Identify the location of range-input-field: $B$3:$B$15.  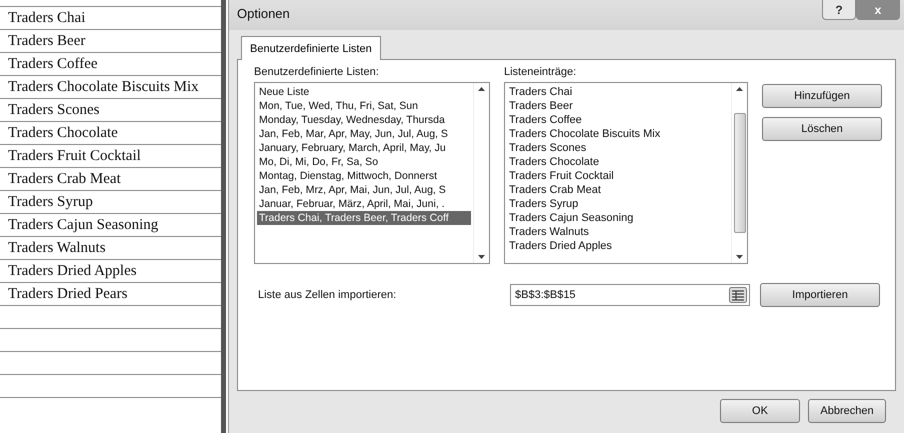
(630, 295).